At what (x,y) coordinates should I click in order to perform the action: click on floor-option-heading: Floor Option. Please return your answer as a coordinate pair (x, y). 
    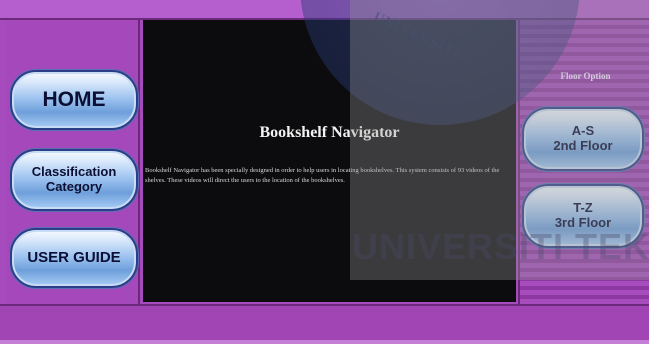
    Looking at the image, I should click on (585, 76).